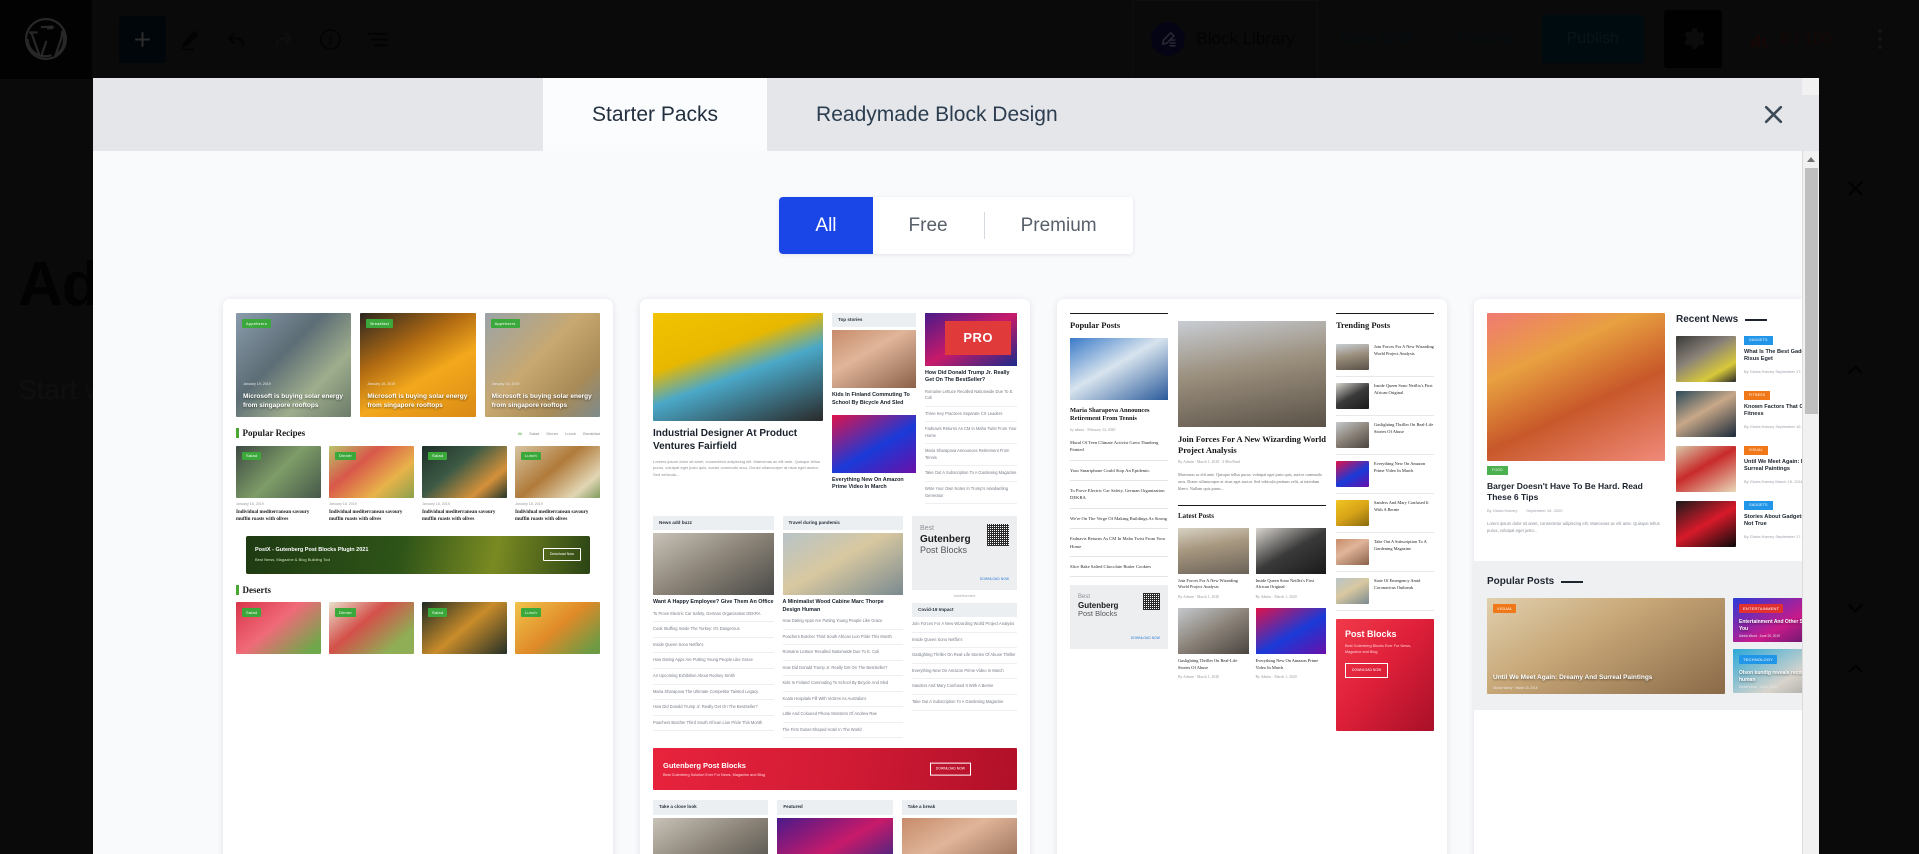  I want to click on category-chip: TECHNOLOGY, so click(1758, 659).